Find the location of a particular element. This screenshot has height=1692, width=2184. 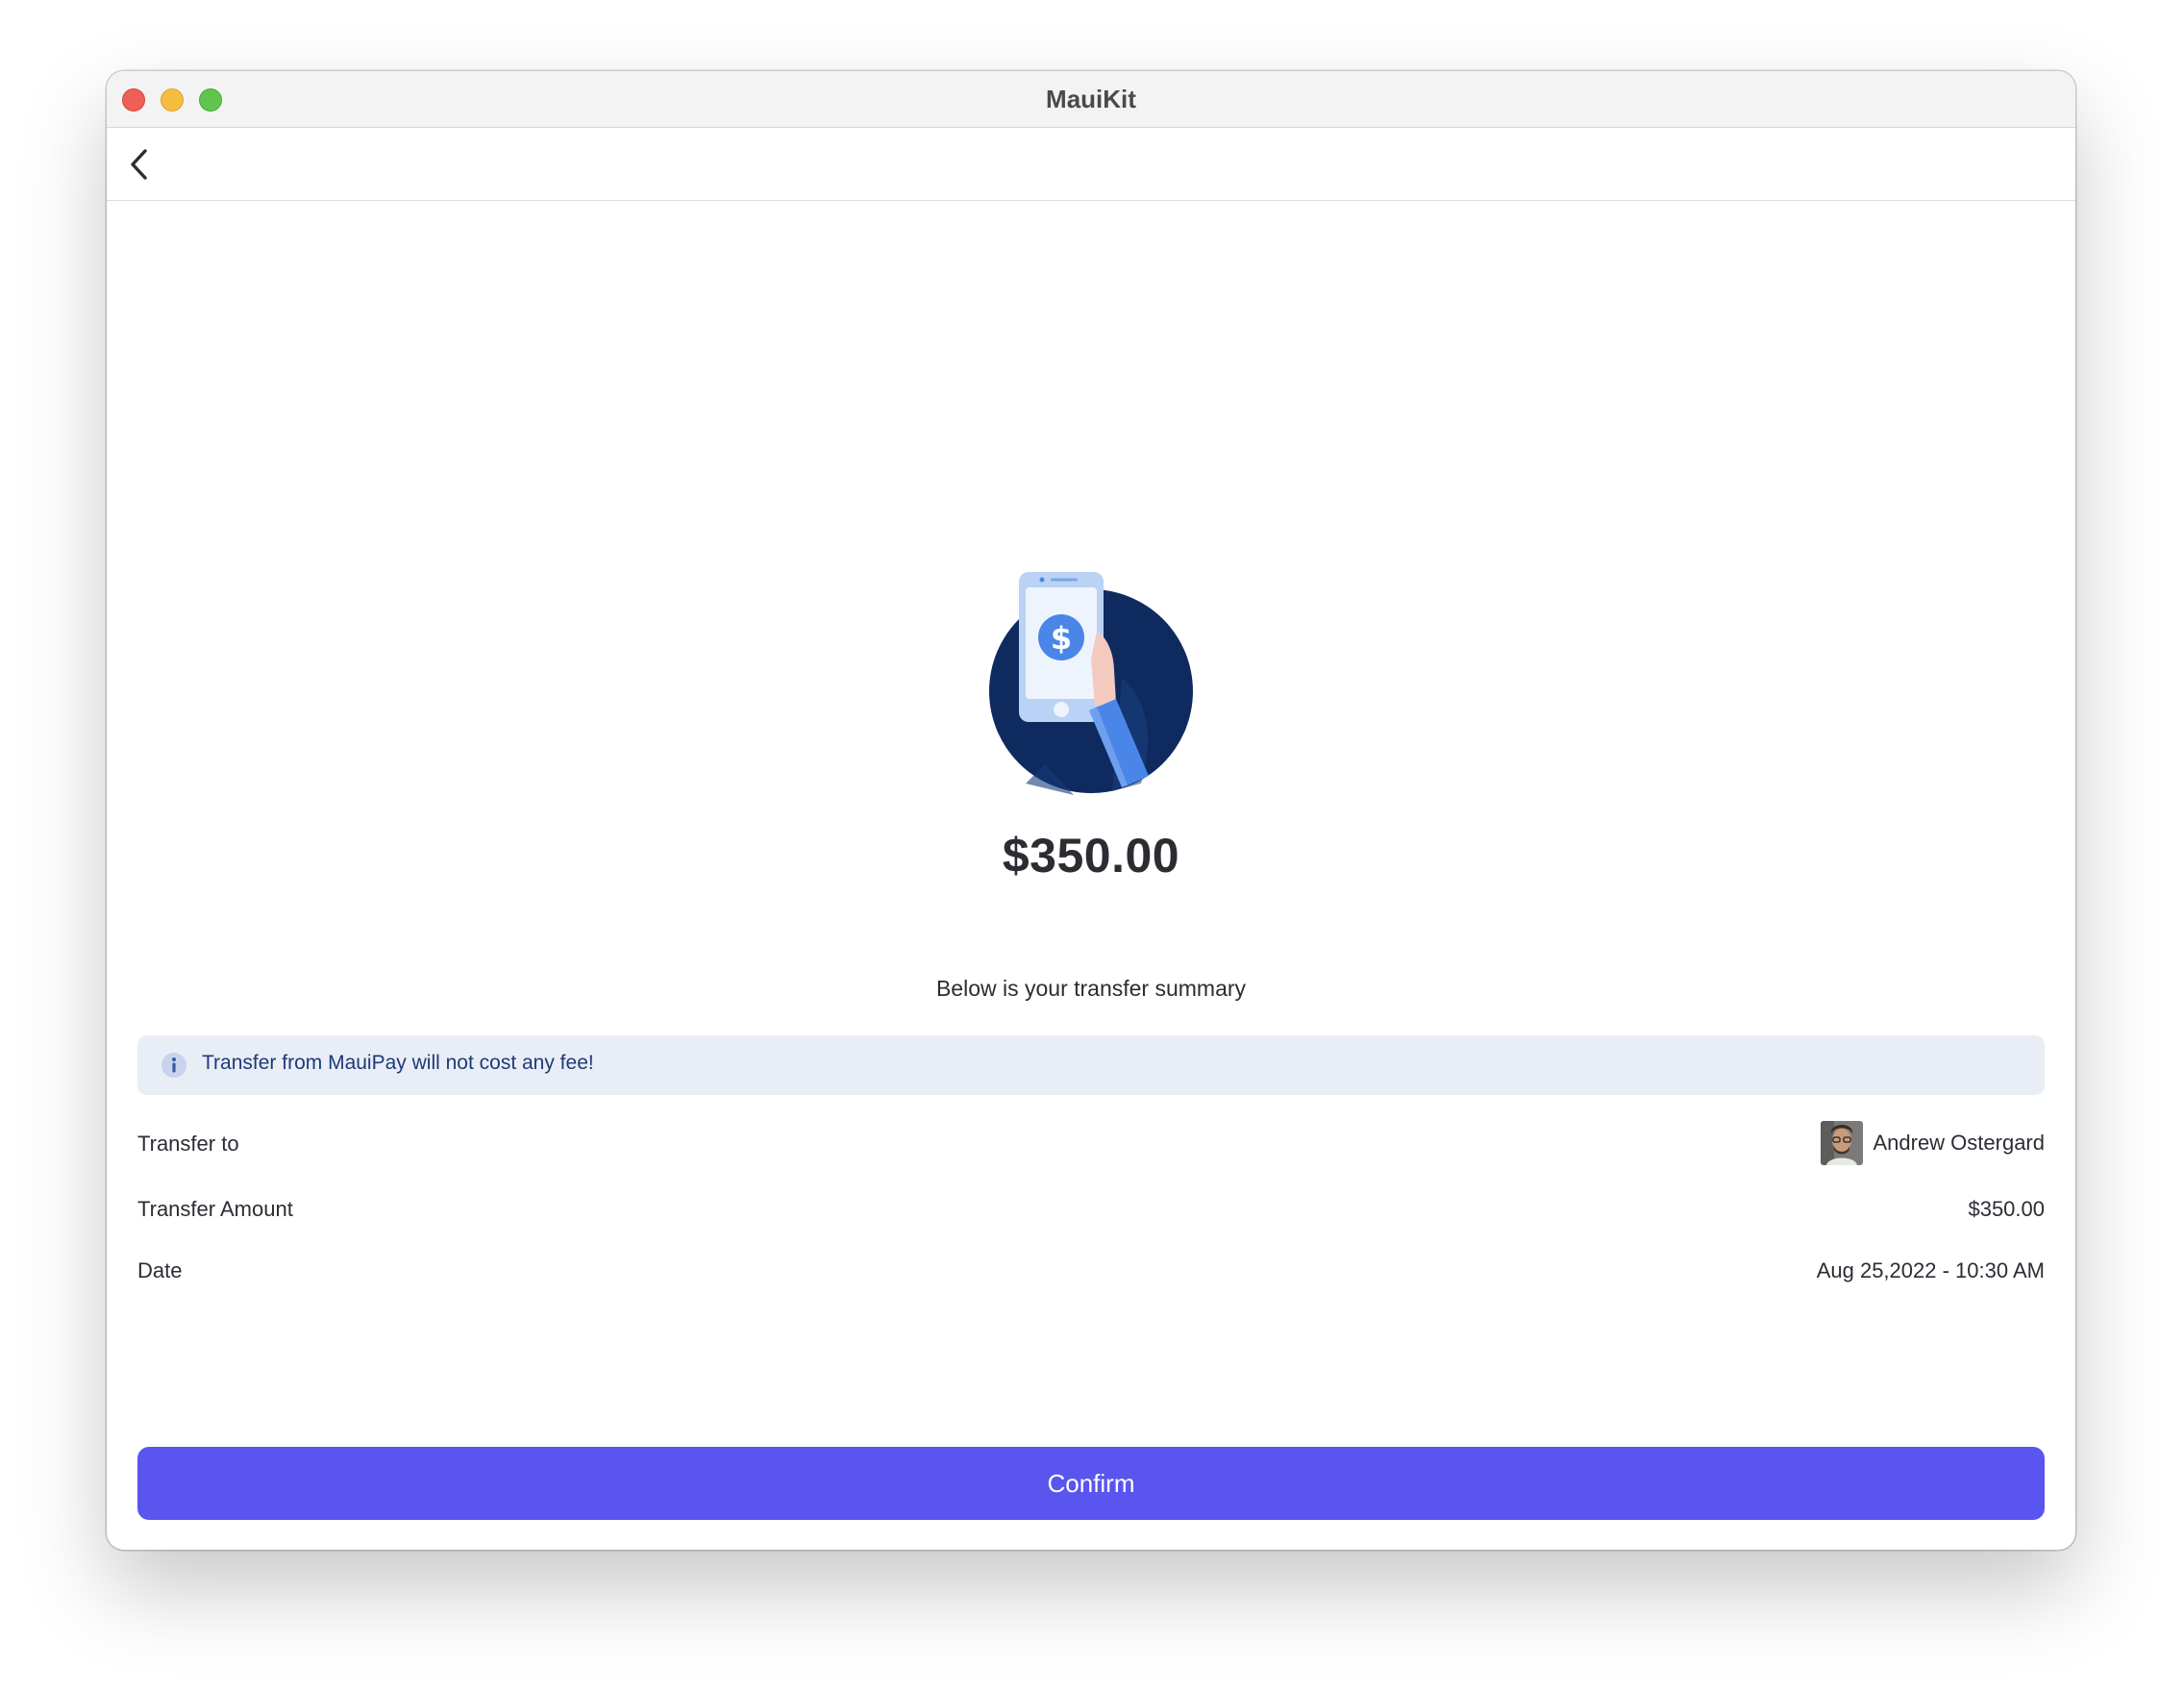

phone-payment-illustration: $ is located at coordinates (1091, 683).